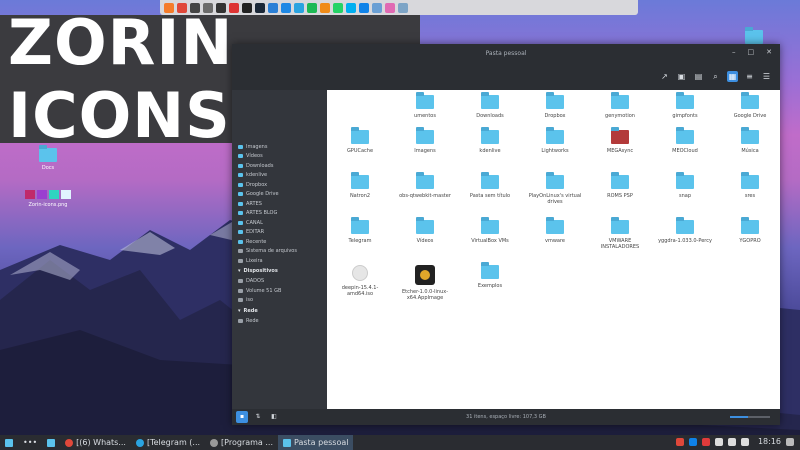 Image resolution: width=800 pixels, height=450 pixels. What do you see at coordinates (750, 140) in the screenshot?
I see `file-item: Música` at bounding box center [750, 140].